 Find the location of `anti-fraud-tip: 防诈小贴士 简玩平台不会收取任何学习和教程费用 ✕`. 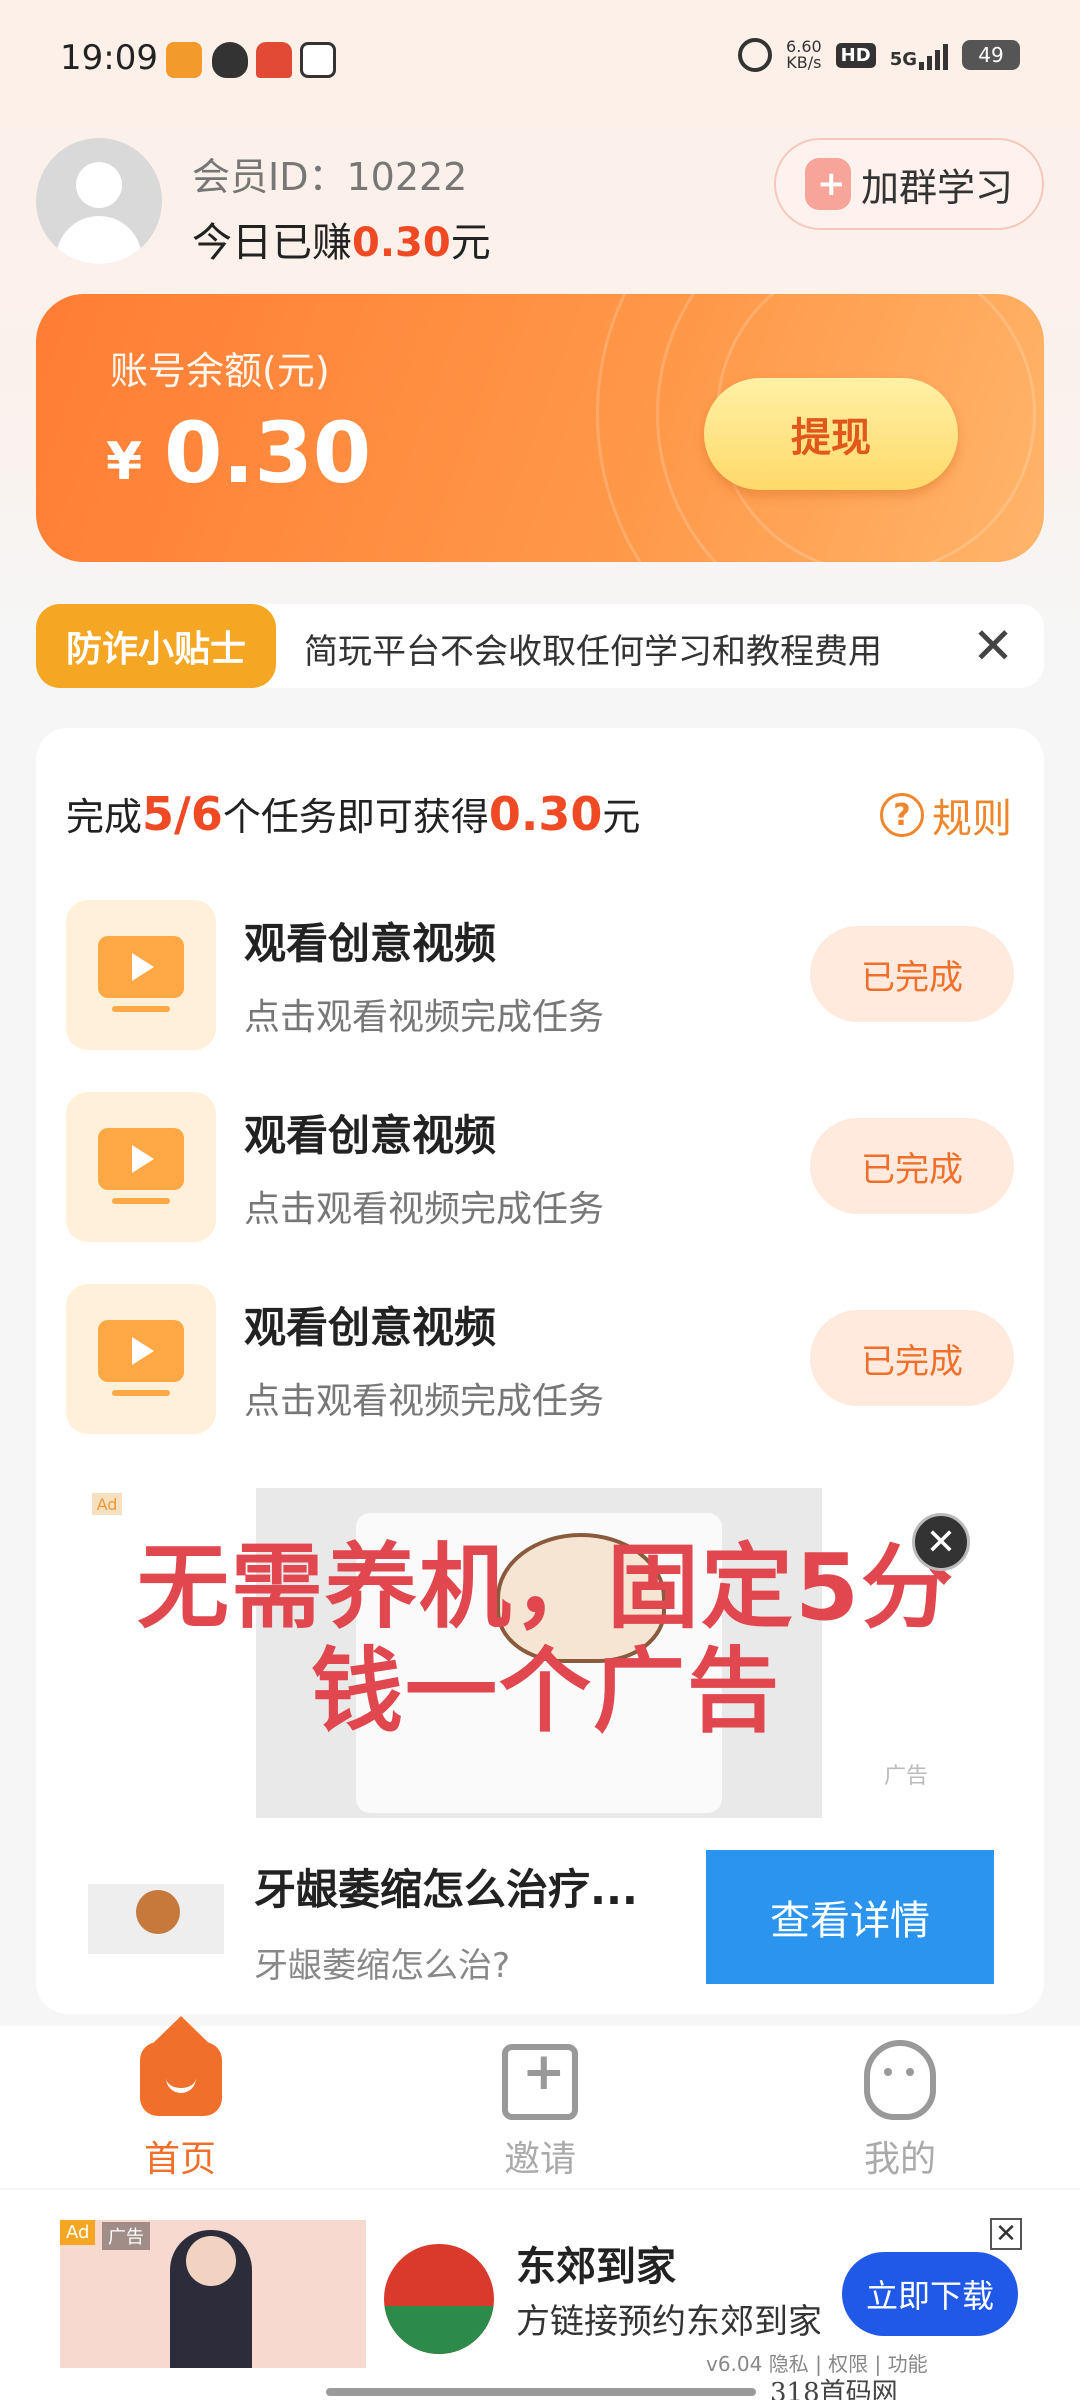

anti-fraud-tip: 防诈小贴士 简玩平台不会收取任何学习和教程费用 ✕ is located at coordinates (540, 646).